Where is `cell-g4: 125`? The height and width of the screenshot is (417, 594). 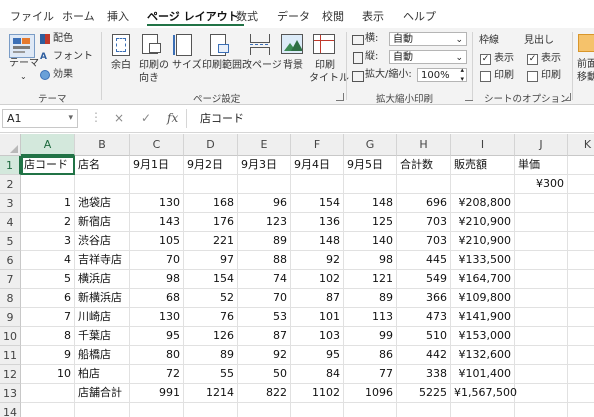
cell-g4: 125 is located at coordinates (370, 222).